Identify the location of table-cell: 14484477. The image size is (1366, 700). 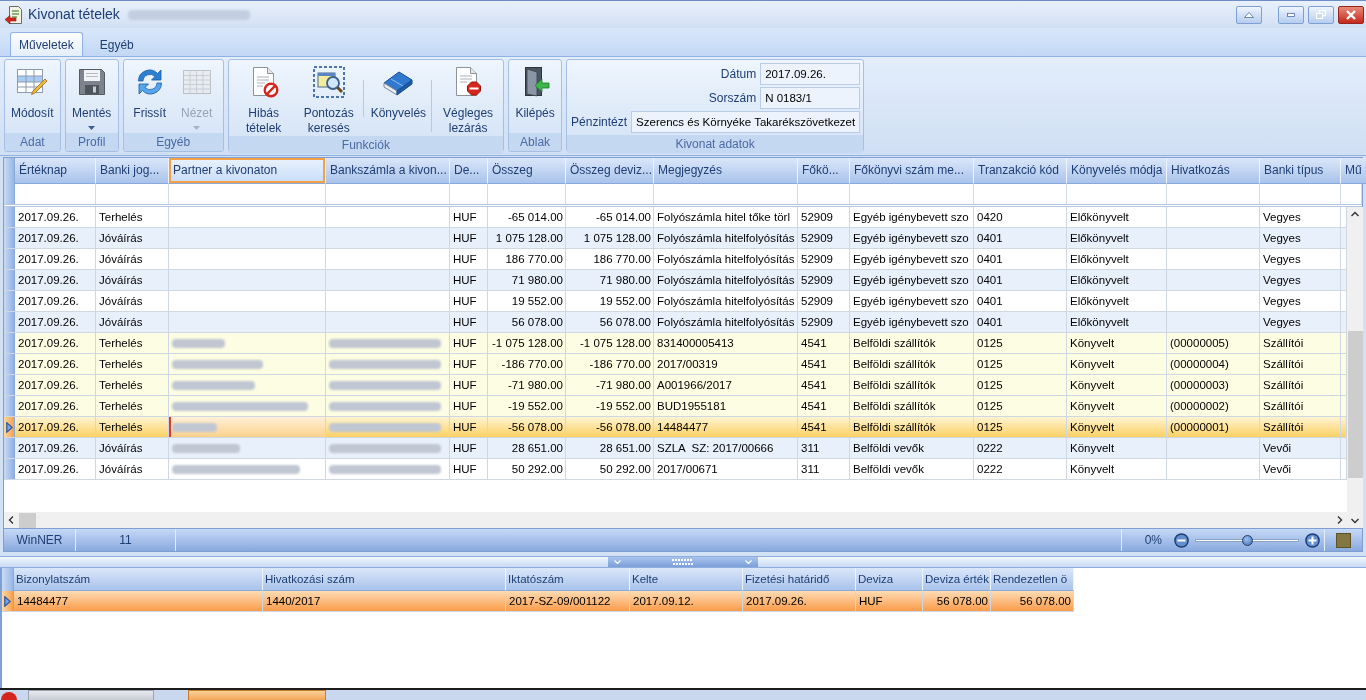
(138, 601).